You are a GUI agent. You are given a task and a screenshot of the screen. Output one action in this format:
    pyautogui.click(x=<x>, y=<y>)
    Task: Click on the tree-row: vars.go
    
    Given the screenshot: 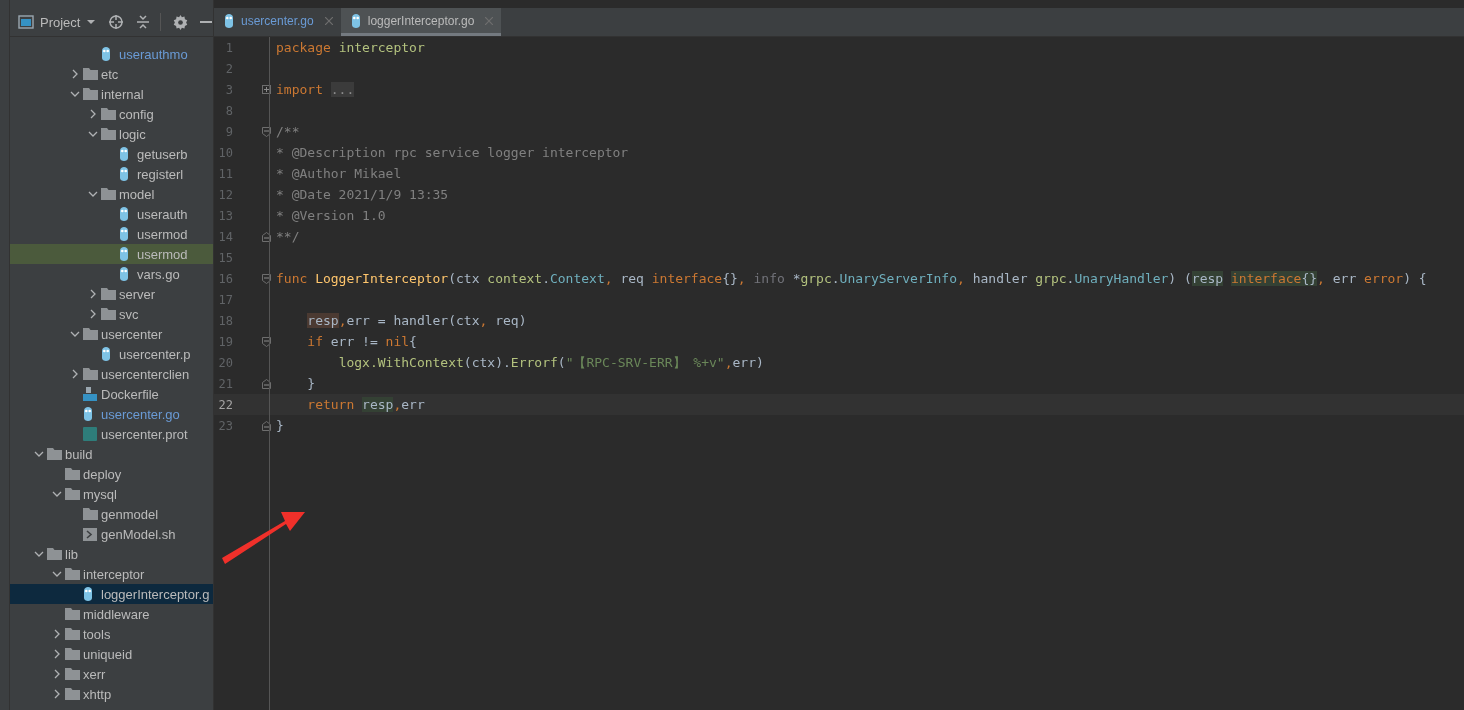 What is the action you would take?
    pyautogui.click(x=111, y=274)
    